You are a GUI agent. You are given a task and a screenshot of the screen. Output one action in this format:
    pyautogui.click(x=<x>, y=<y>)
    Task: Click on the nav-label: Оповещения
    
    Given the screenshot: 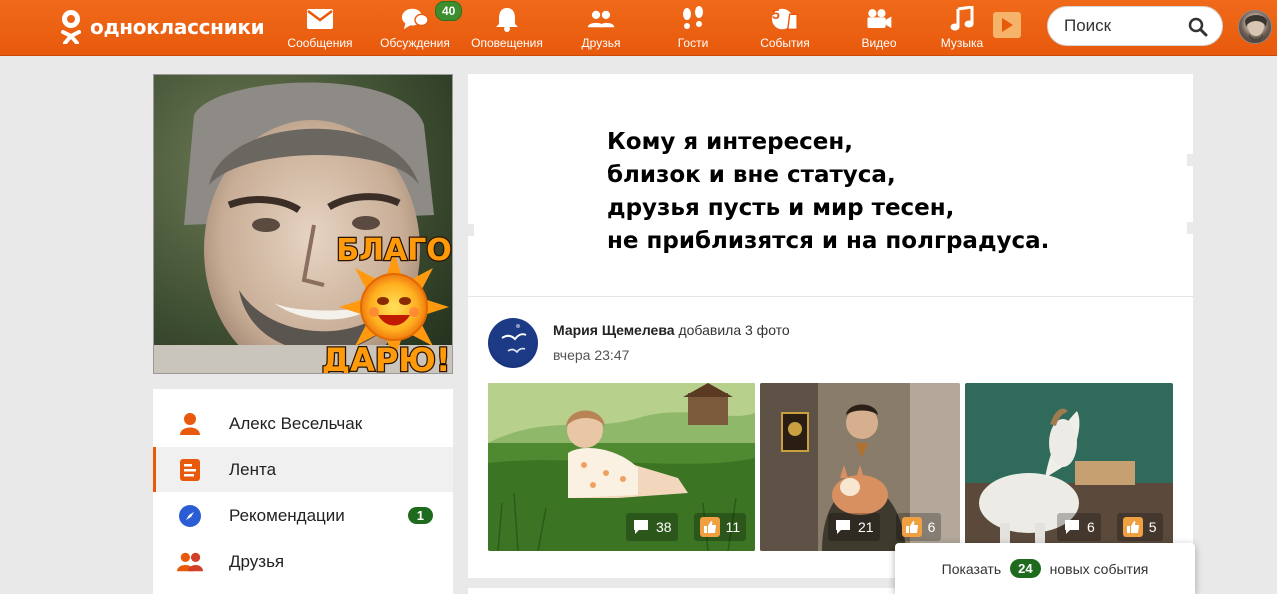 What is the action you would take?
    pyautogui.click(x=507, y=43)
    